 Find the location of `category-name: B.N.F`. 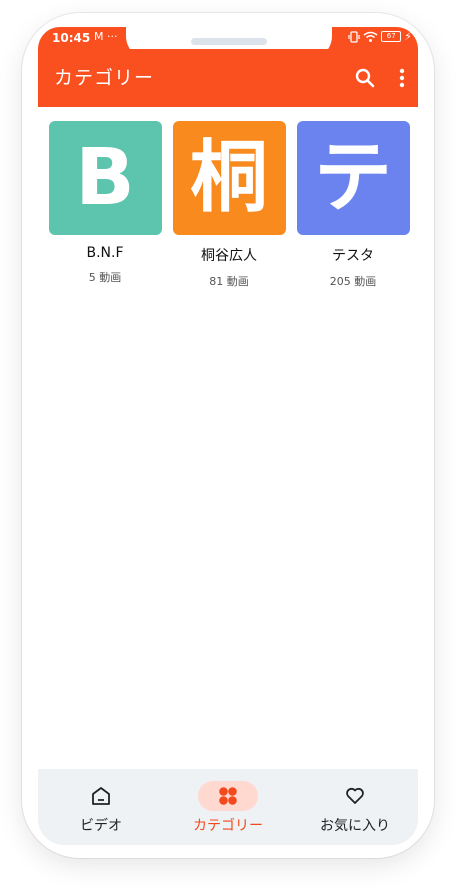

category-name: B.N.F is located at coordinates (105, 253).